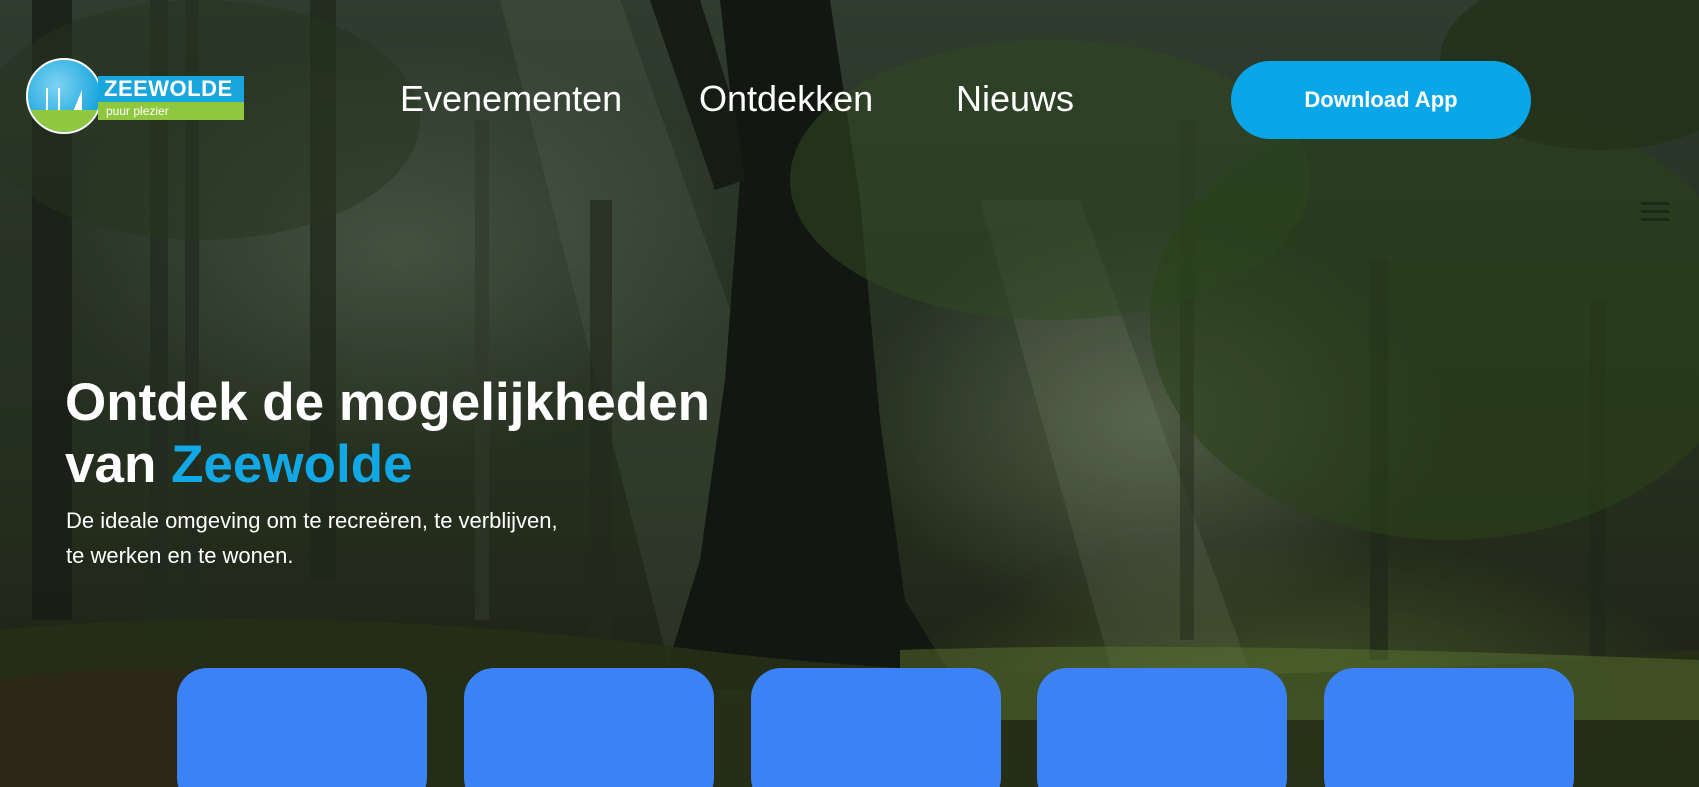 The image size is (1699, 787). Describe the element at coordinates (511, 99) in the screenshot. I see `nav-item-evenementen: Evenementen` at that location.